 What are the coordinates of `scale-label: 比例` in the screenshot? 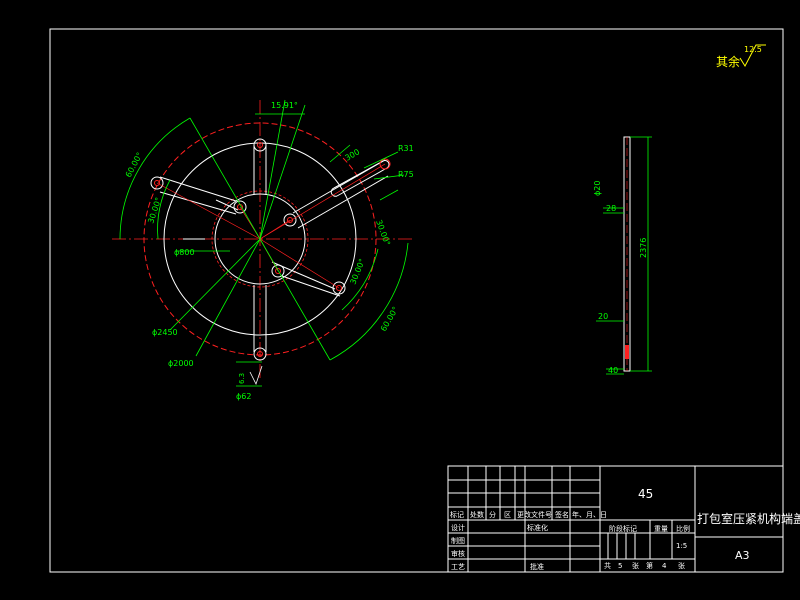 It's located at (683, 528).